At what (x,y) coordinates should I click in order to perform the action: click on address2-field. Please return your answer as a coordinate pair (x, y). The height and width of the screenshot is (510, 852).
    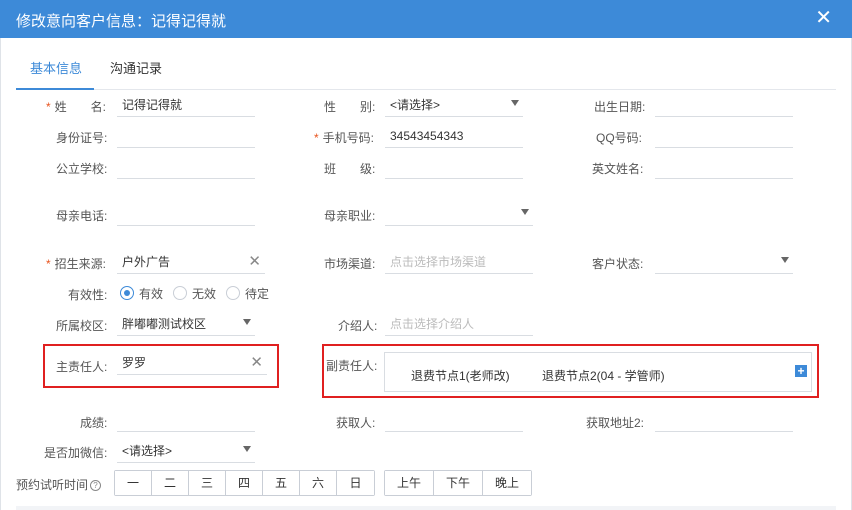
    Looking at the image, I should click on (724, 421).